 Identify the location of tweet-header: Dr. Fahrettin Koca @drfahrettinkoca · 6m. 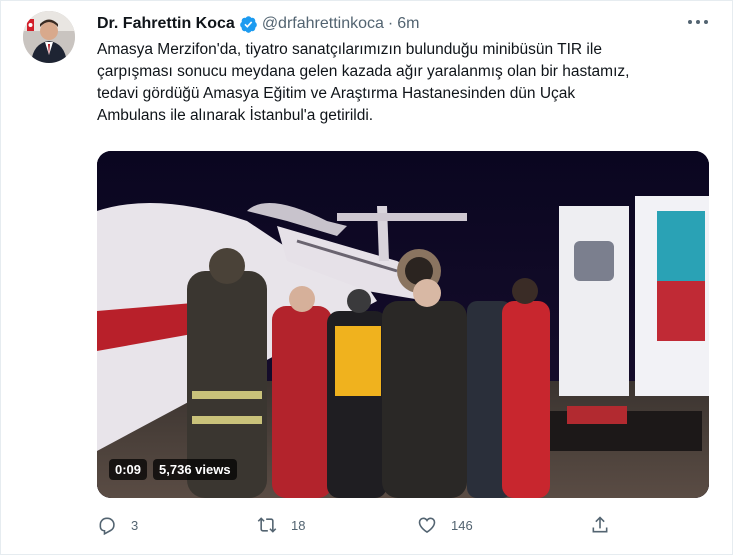
(258, 24).